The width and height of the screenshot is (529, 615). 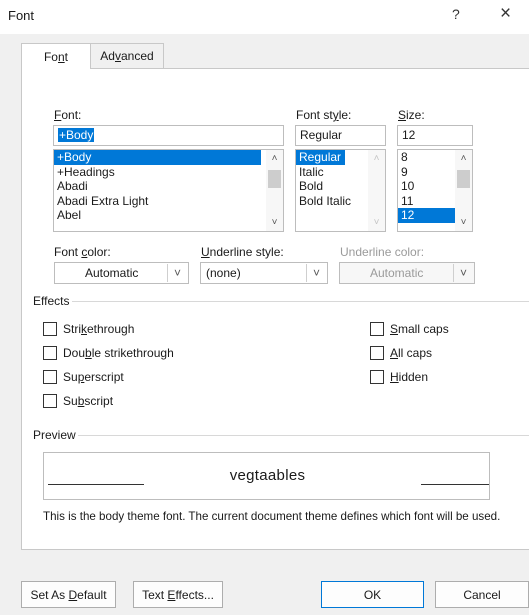 I want to click on set-as-default-button: Set As Default, so click(x=68, y=594).